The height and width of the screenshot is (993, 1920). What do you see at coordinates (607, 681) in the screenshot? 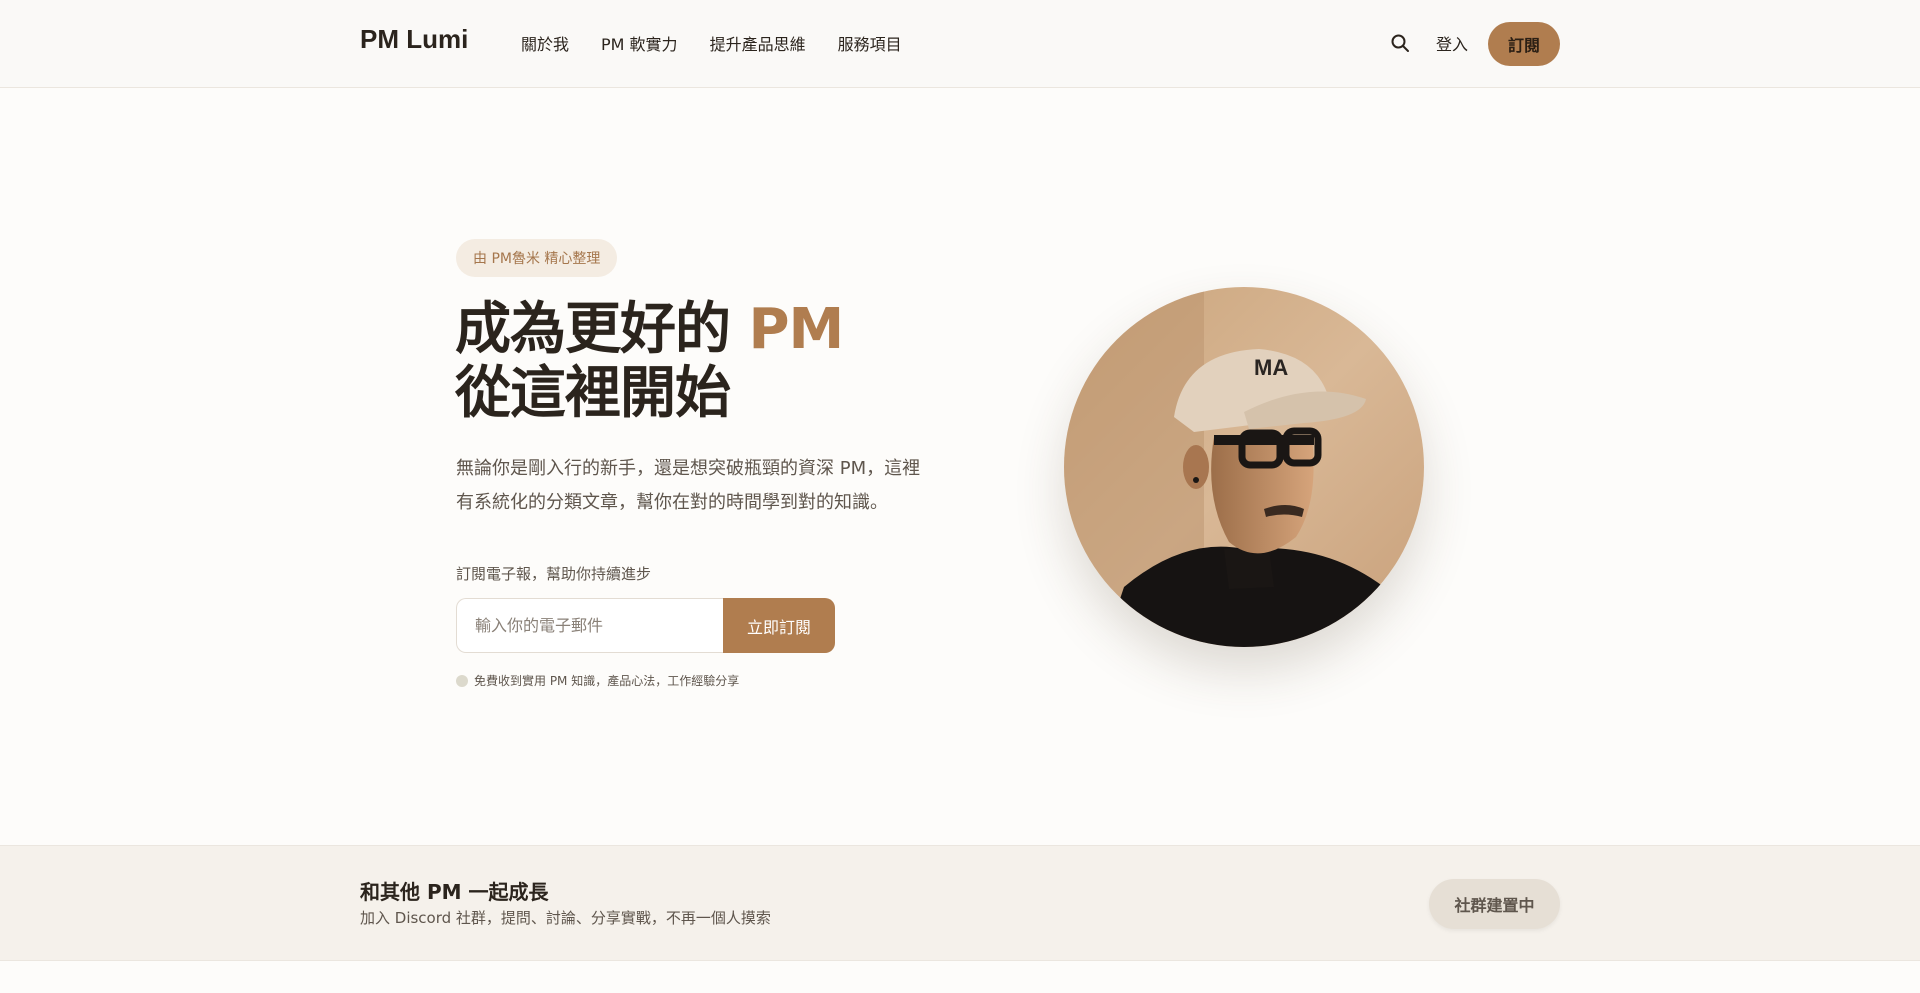
I see `newsletter-note-text: 免費收到實用 PM 知識，產品心法，工作經驗分享` at bounding box center [607, 681].